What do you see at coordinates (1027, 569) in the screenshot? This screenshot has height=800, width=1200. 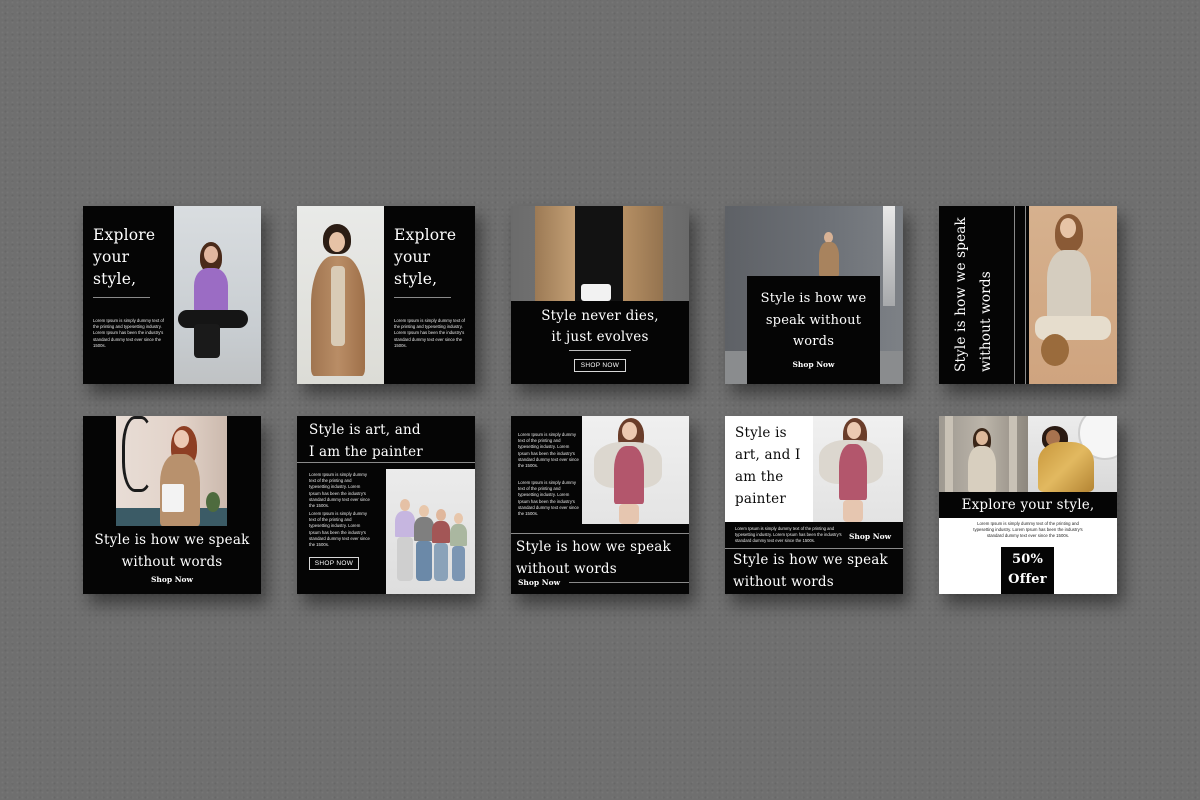 I see `offer-text: 50% Offer` at bounding box center [1027, 569].